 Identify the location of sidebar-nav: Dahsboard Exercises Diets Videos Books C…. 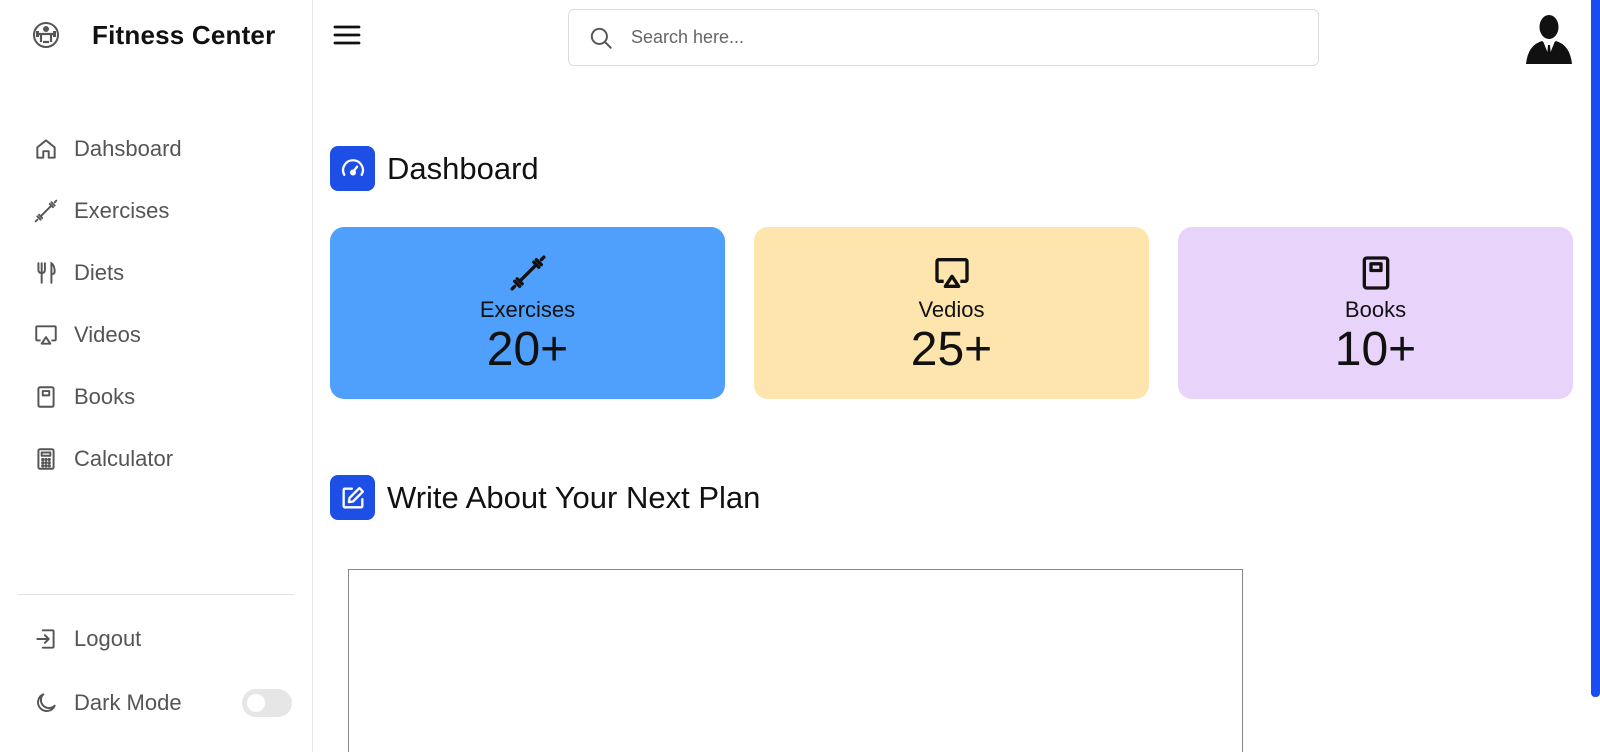
(160, 304).